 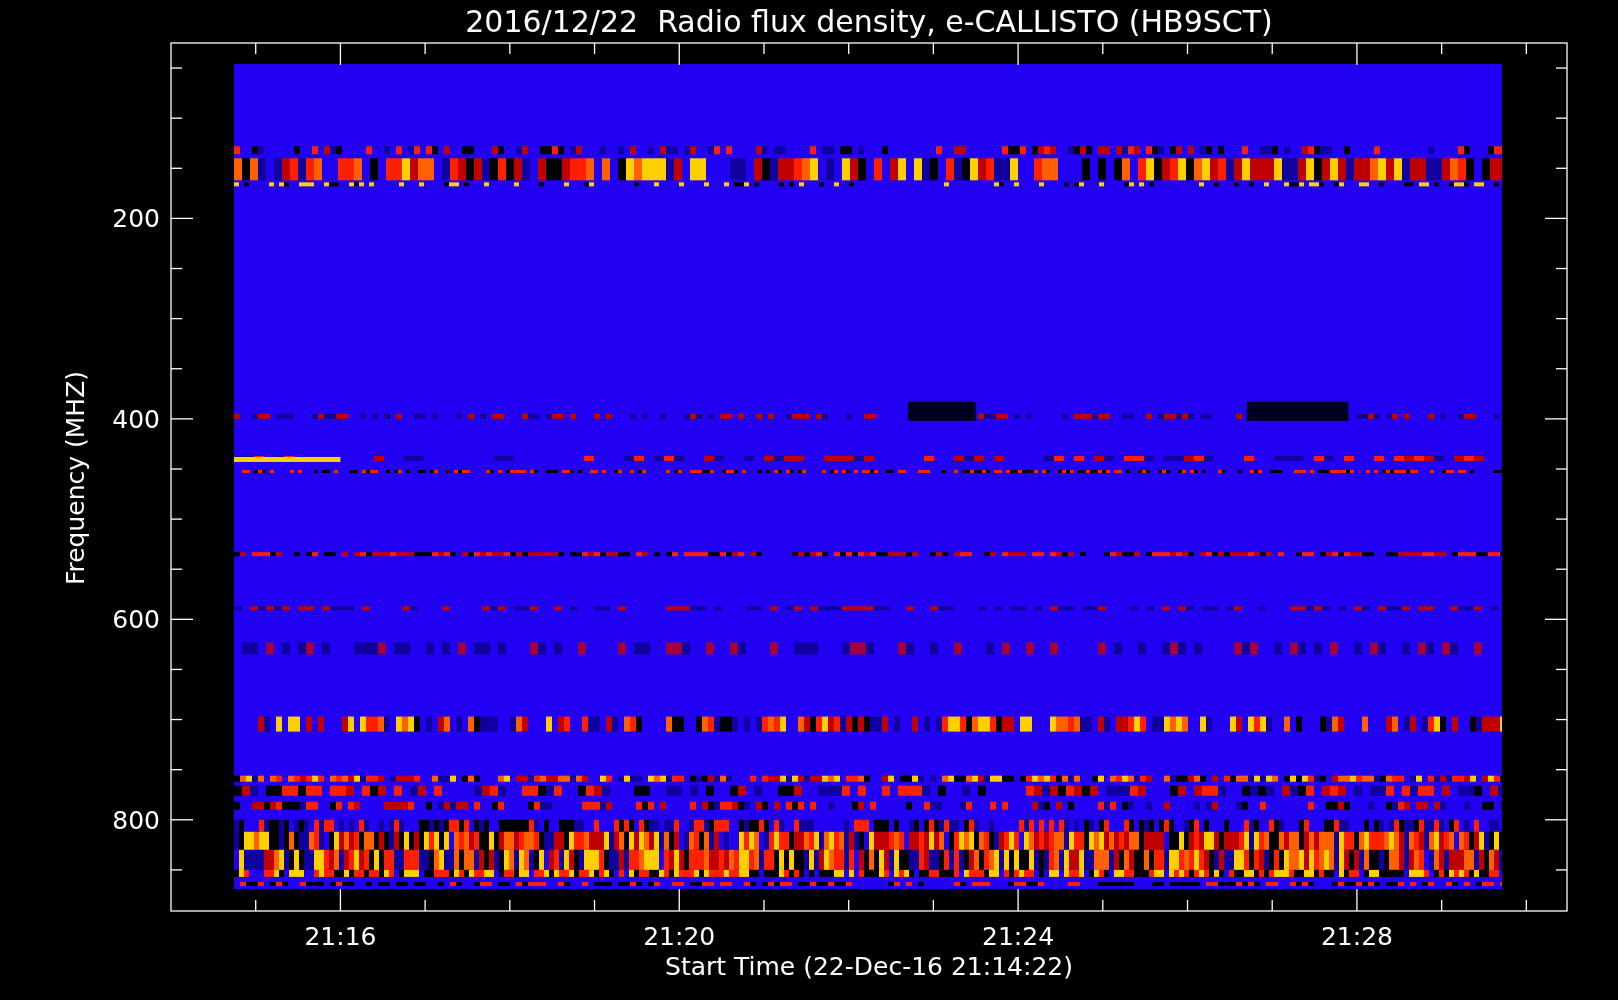 What do you see at coordinates (75, 478) in the screenshot?
I see `axis-label: Frequency (MHZ)` at bounding box center [75, 478].